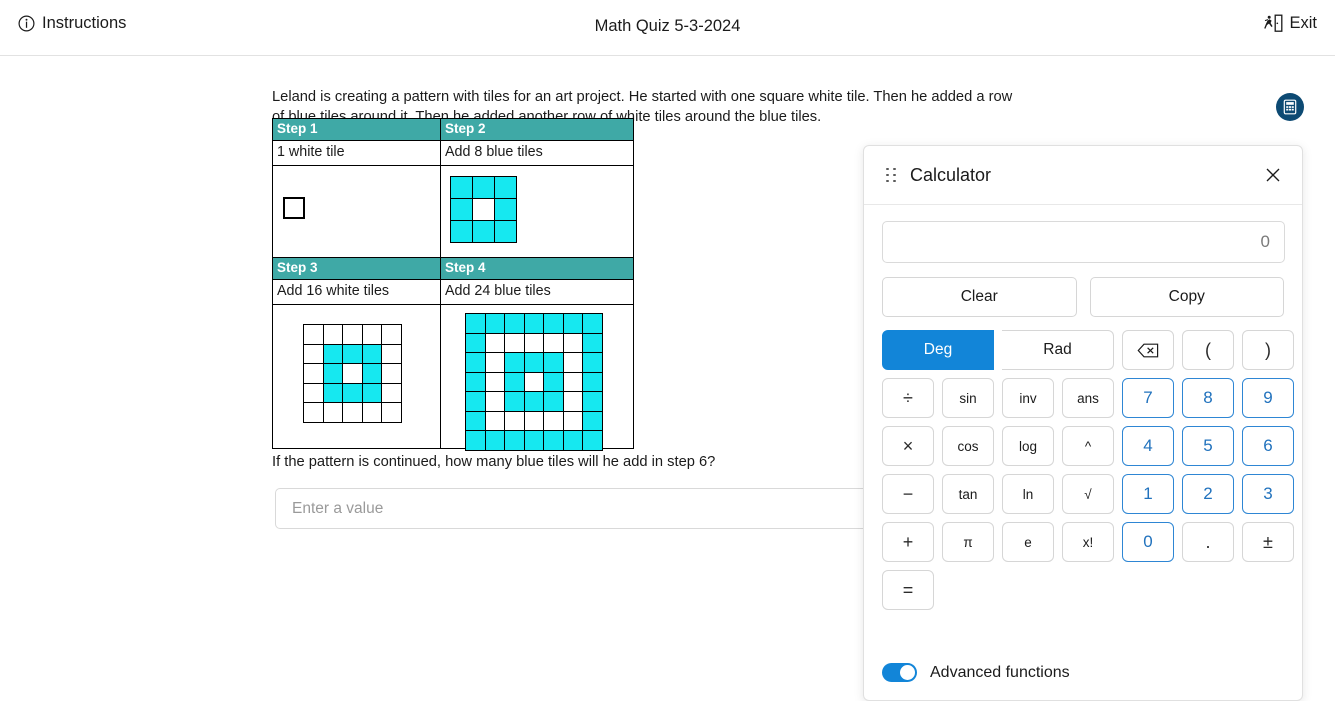 This screenshot has height=701, width=1335. I want to click on sqrt-button: √, so click(1088, 494).